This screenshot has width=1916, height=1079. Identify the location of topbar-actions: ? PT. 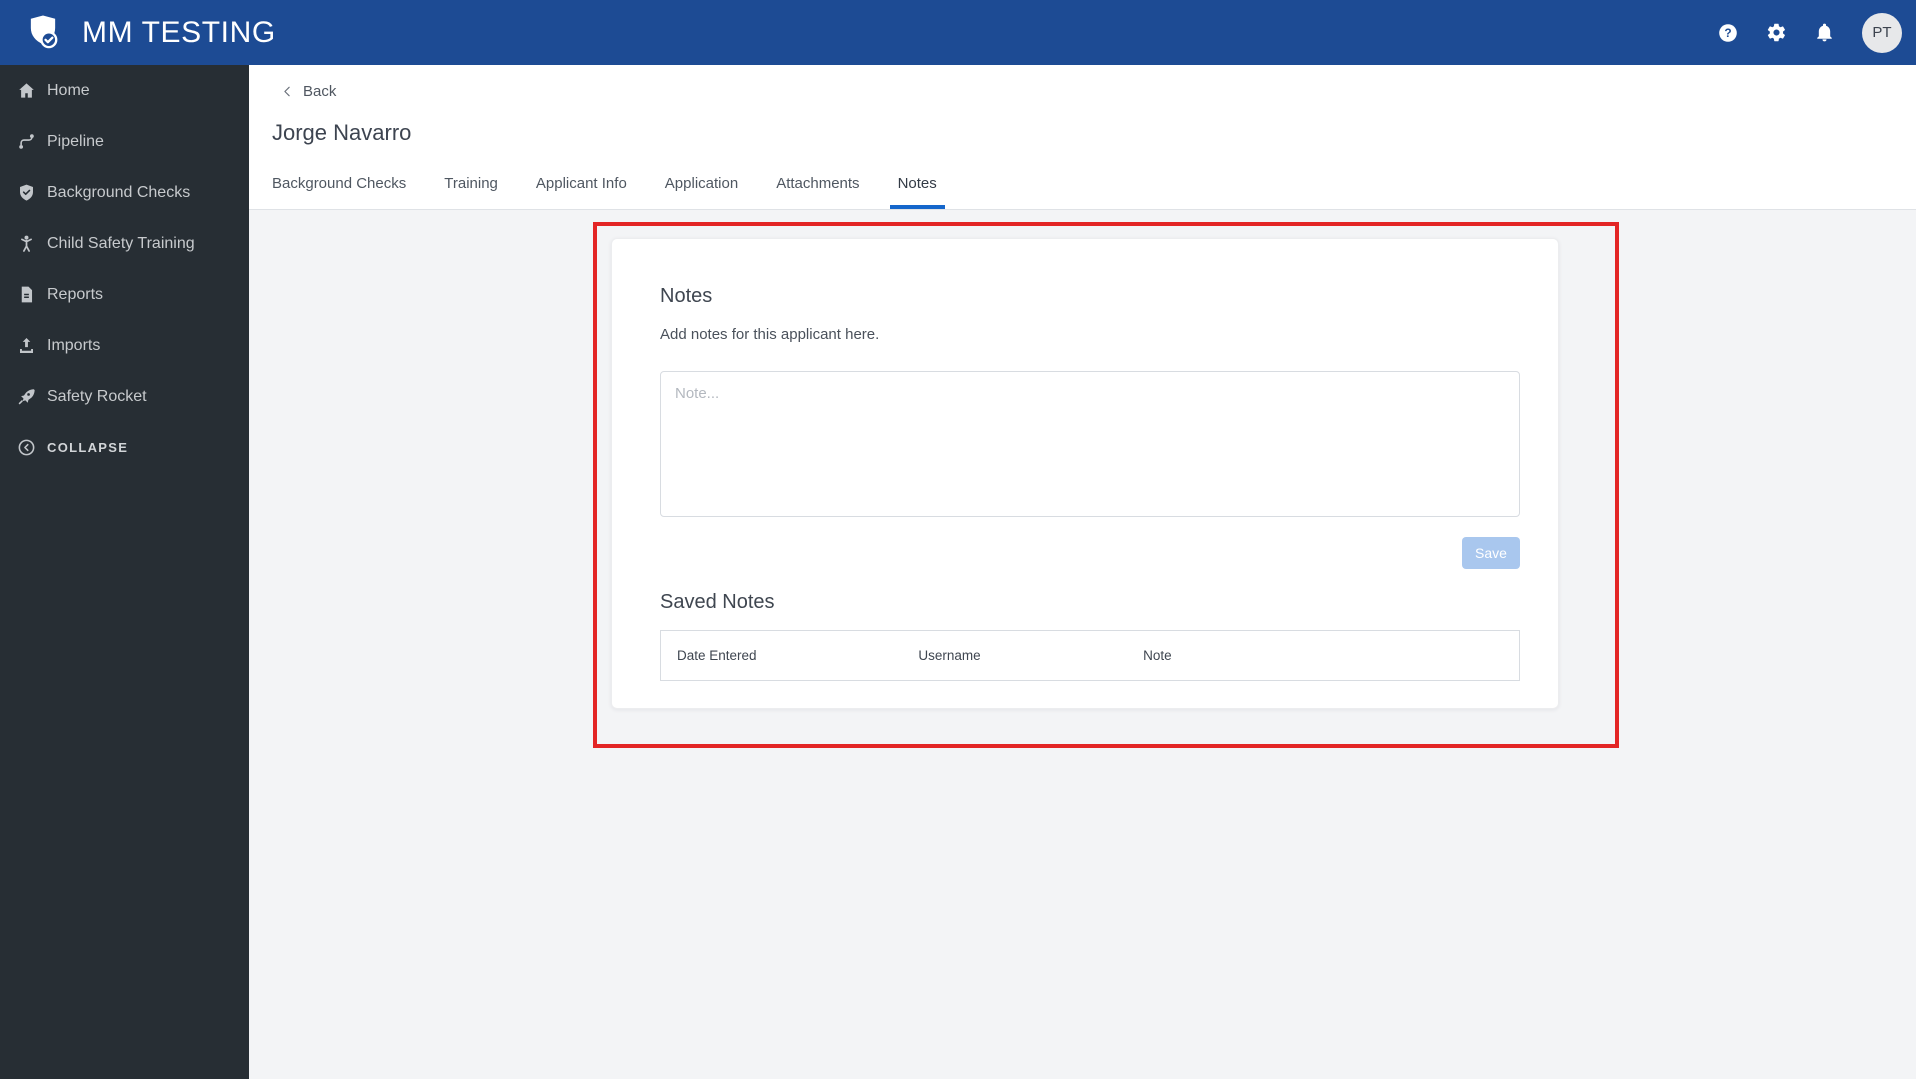
(1802, 33).